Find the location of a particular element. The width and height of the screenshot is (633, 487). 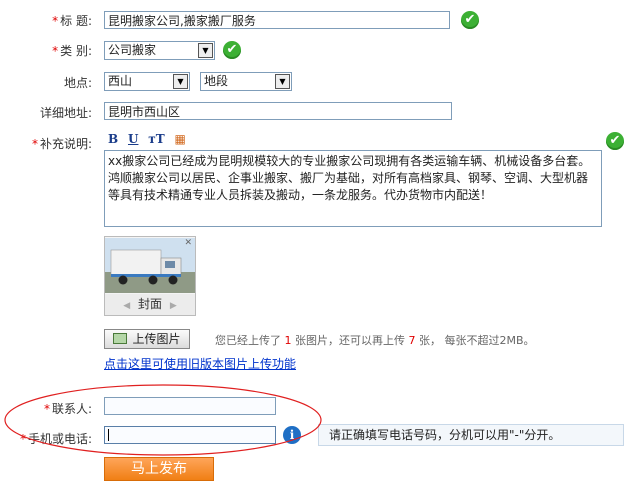

upload-image-button: 上传图片 is located at coordinates (147, 339).